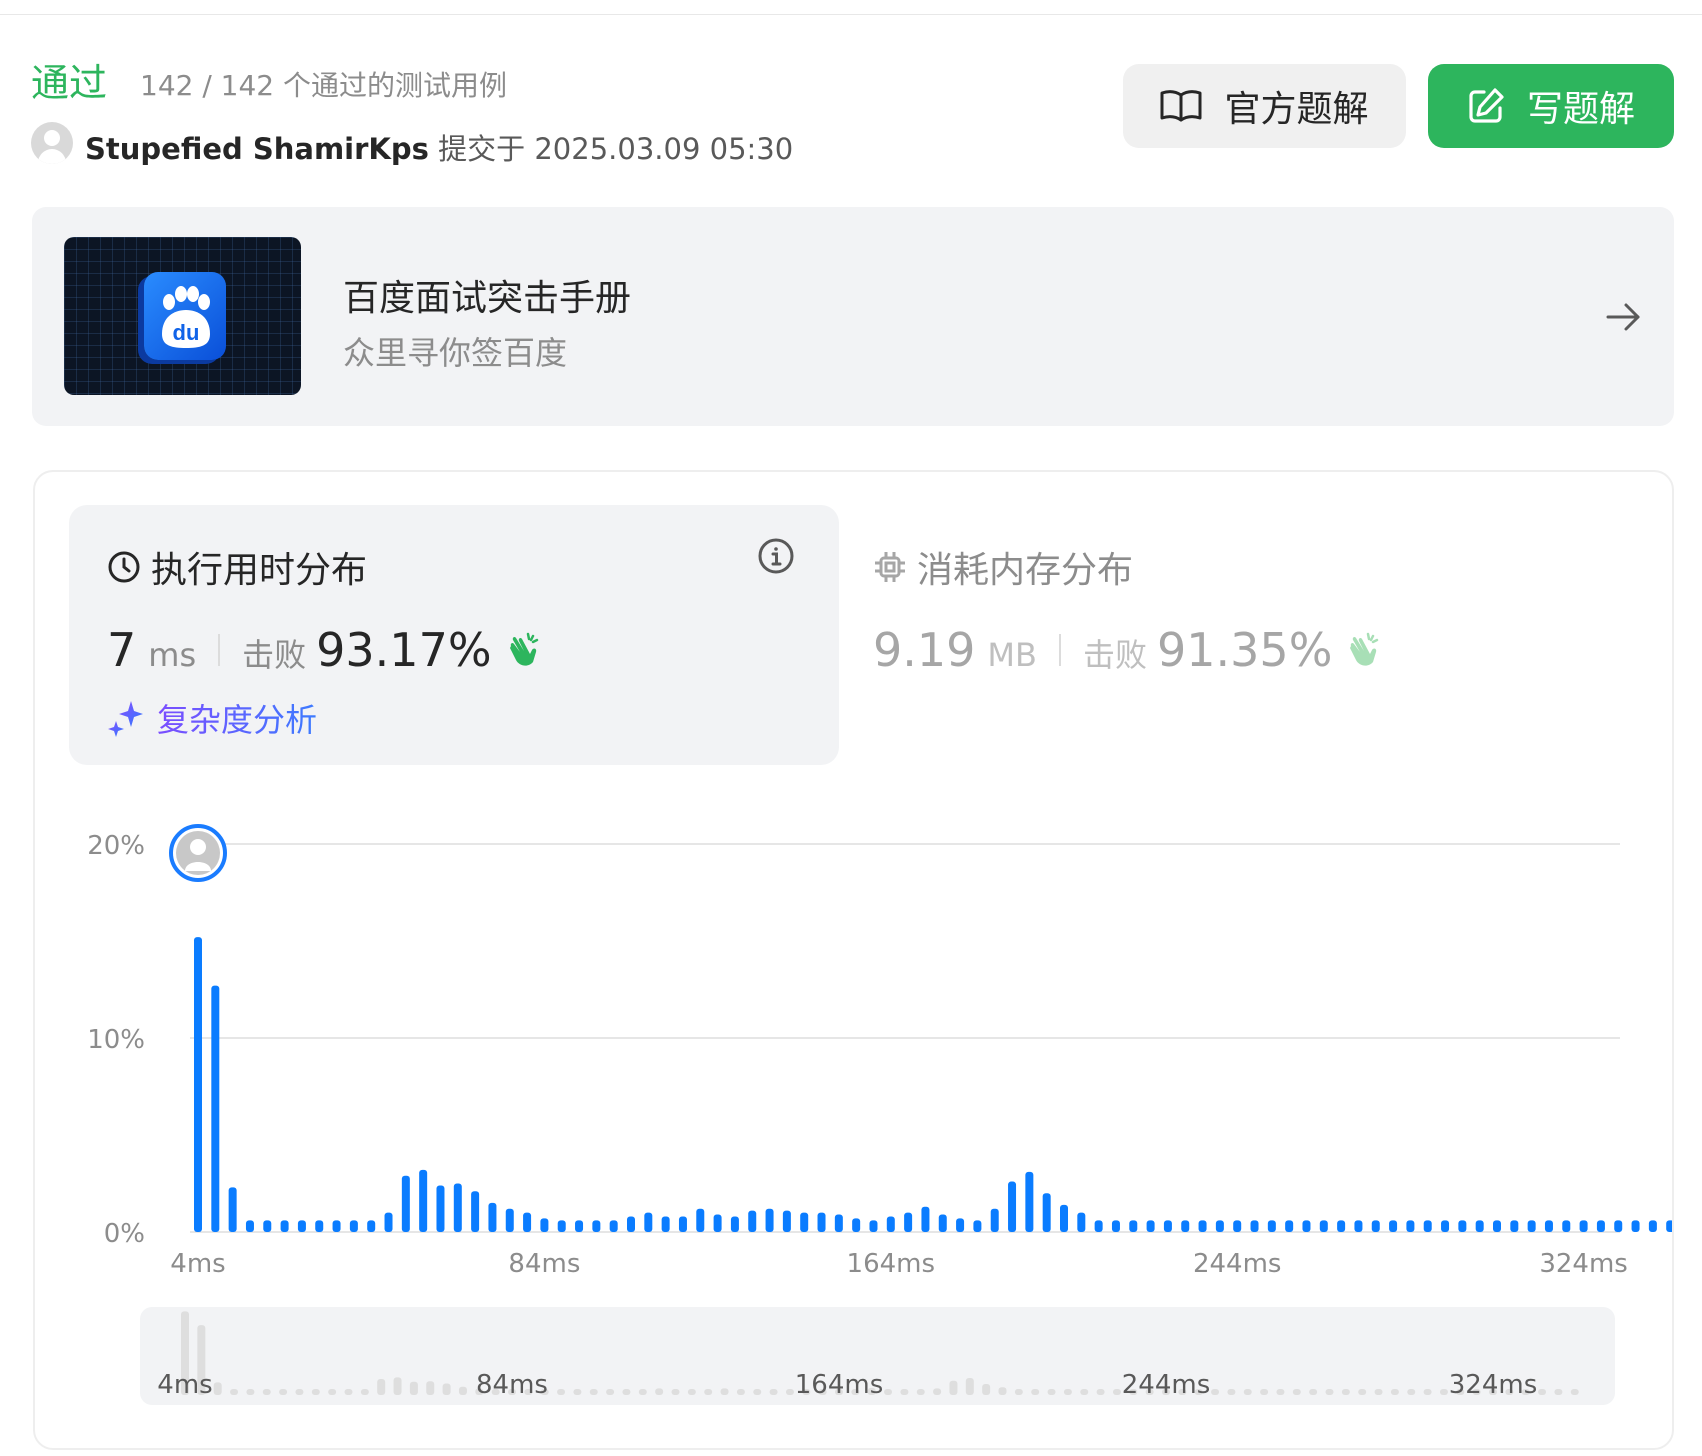 This screenshot has height=1456, width=1702. What do you see at coordinates (853, 316) in the screenshot?
I see `promo-banner: du 百度面试突击手册 众里寻你签百度` at bounding box center [853, 316].